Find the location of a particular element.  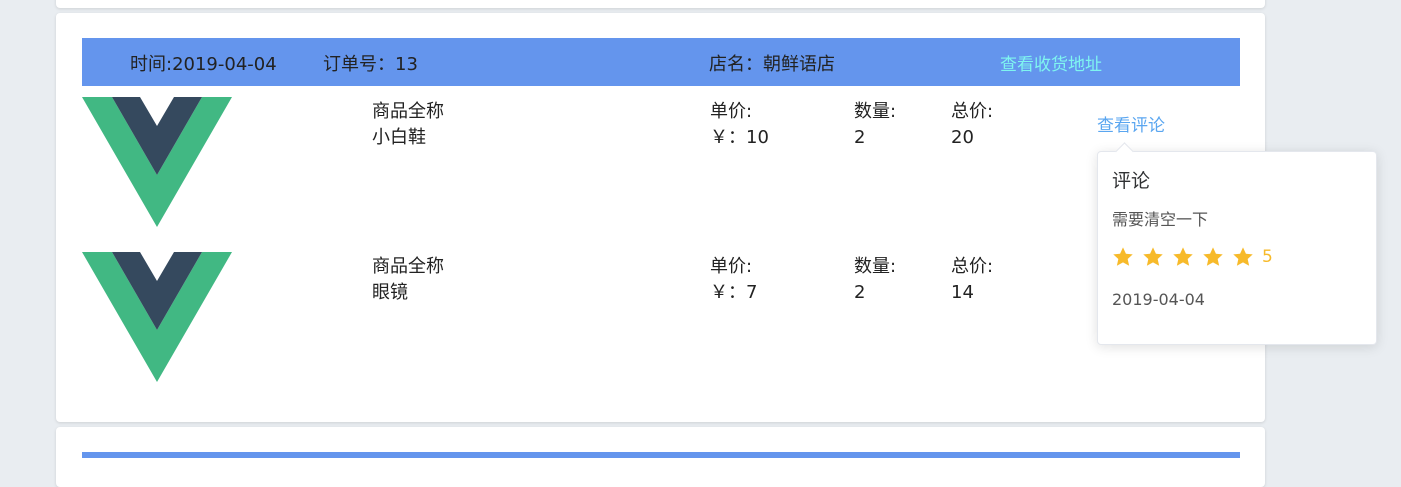

item-price: ￥：7 is located at coordinates (734, 292).